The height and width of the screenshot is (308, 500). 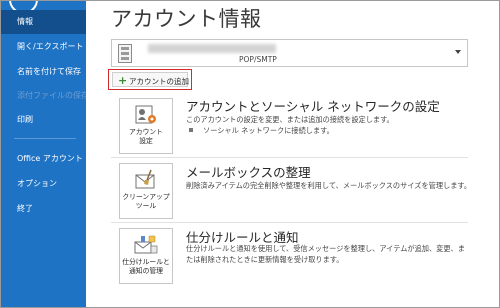 I want to click on nav-item-info: 情報, so click(x=43, y=22).